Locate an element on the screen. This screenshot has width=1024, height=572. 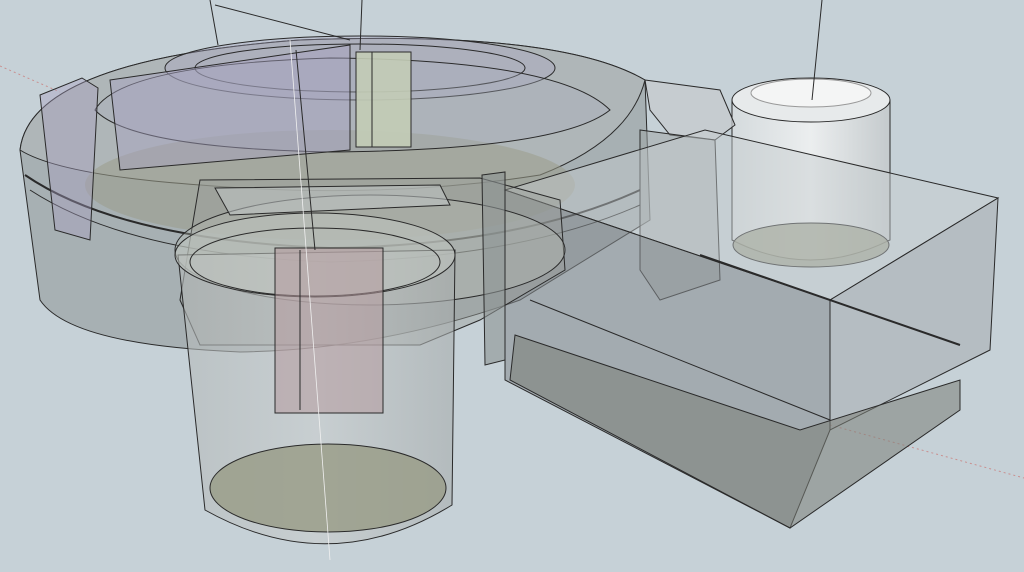
red-axis-line-left is located at coordinates (30, 79).